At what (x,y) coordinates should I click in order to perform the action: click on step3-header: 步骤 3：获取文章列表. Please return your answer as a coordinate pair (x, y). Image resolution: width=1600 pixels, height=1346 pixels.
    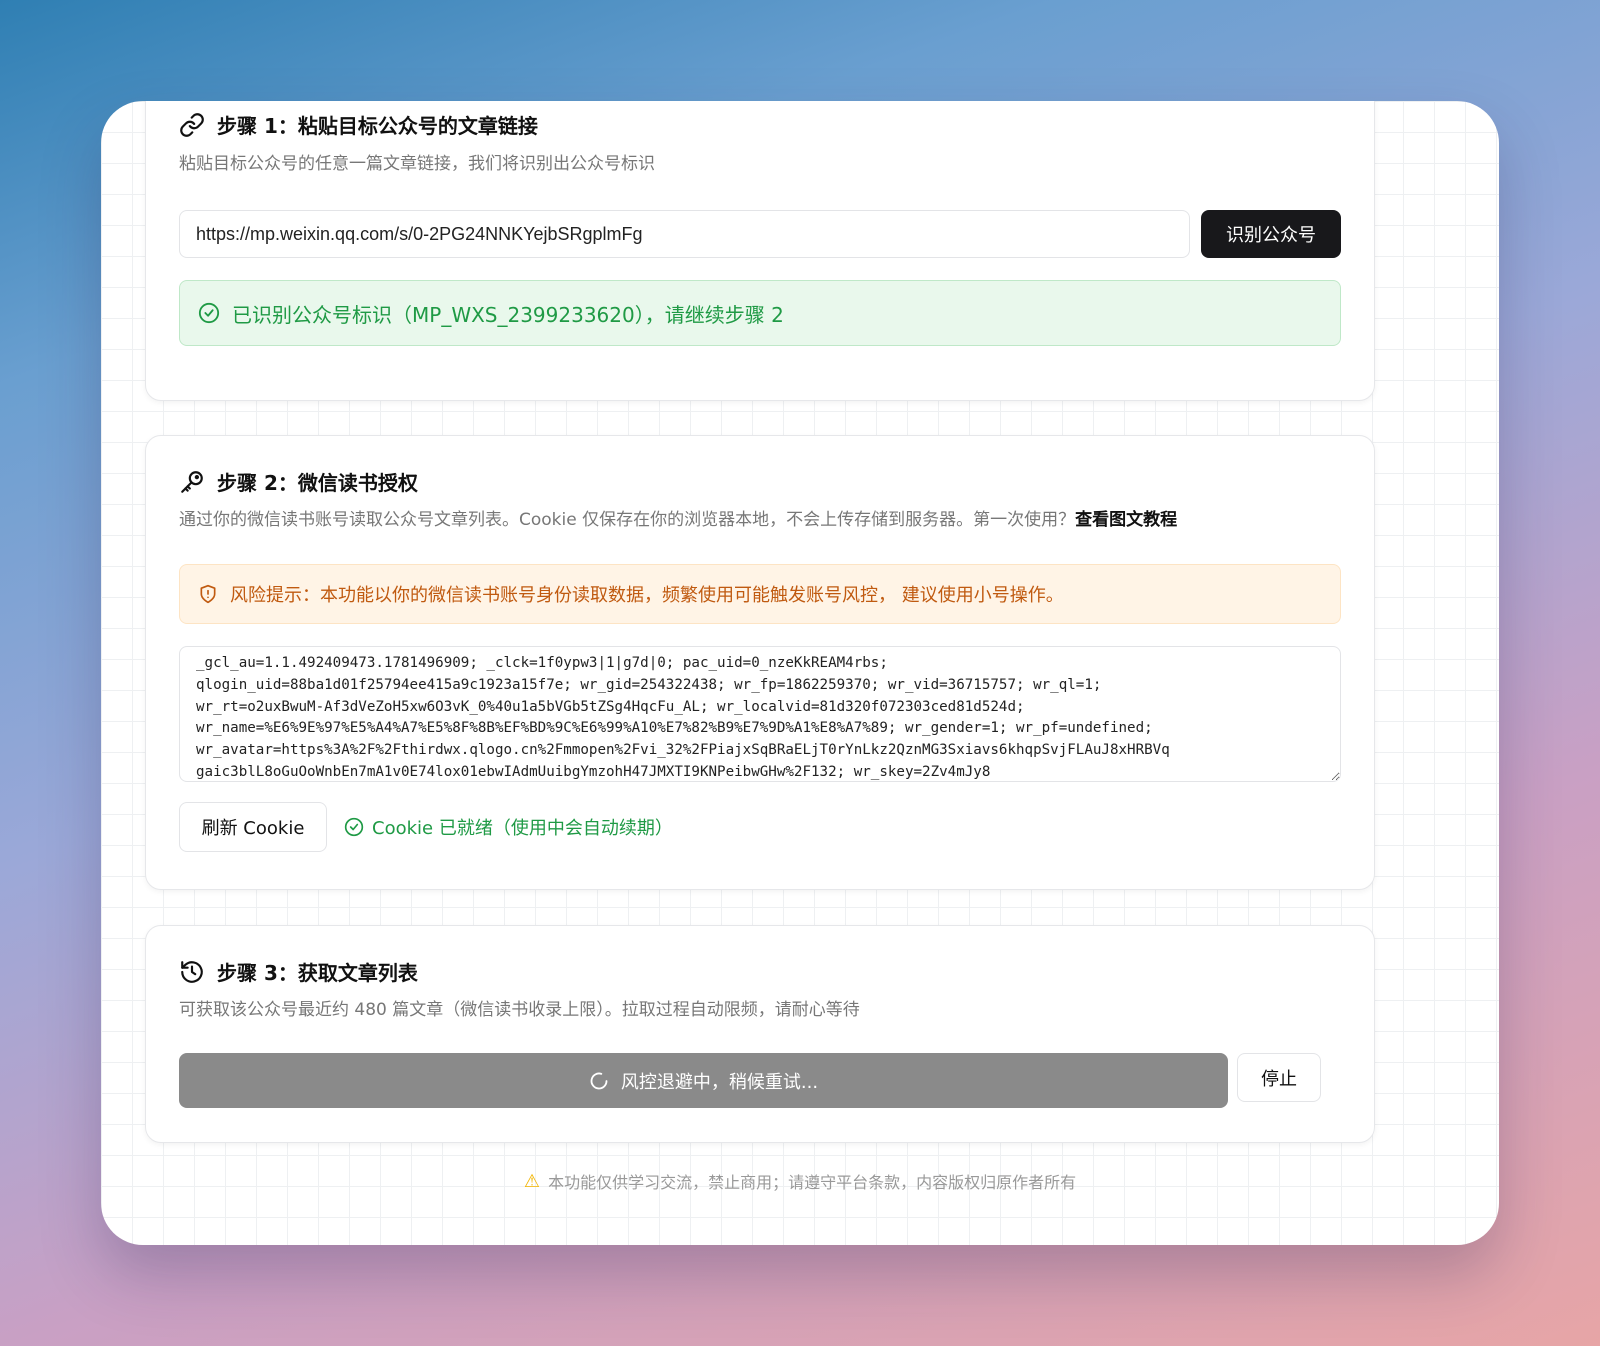
    Looking at the image, I should click on (298, 971).